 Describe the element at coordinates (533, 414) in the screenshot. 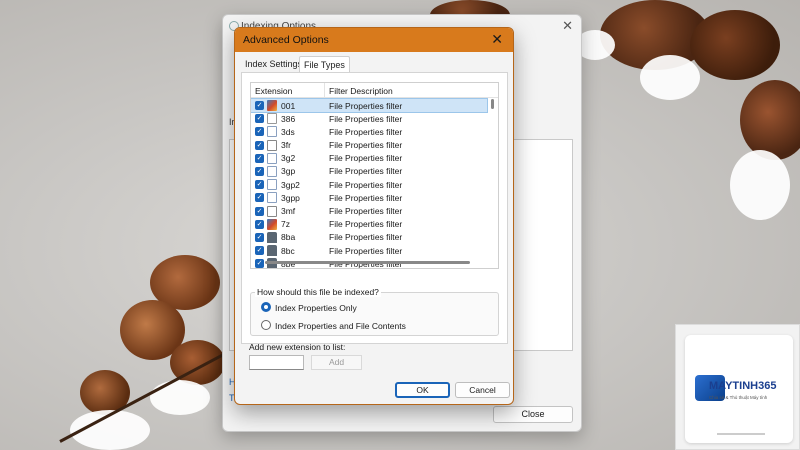

I see `close-button: Close` at that location.